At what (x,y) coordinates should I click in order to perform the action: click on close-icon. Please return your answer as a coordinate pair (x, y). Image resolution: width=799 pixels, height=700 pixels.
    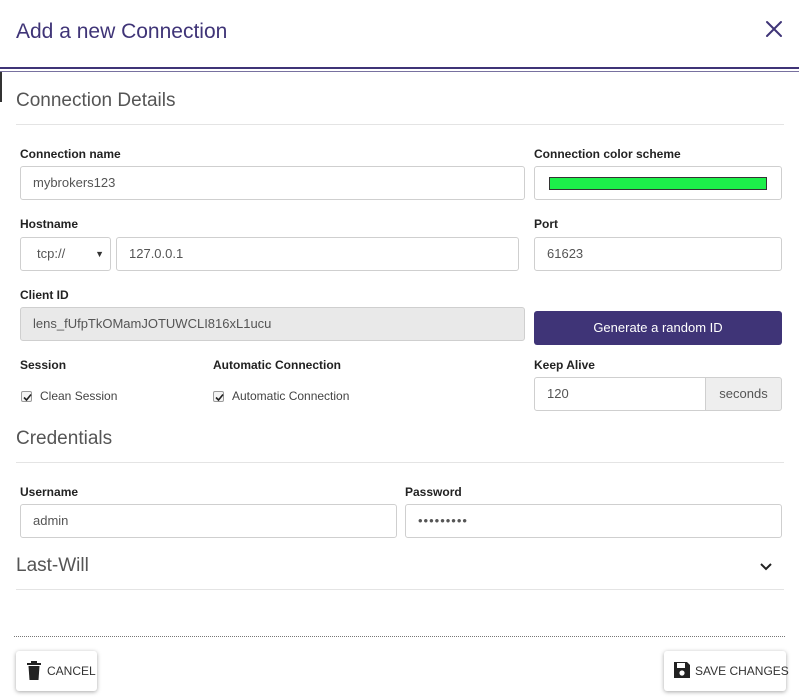
    Looking at the image, I should click on (774, 29).